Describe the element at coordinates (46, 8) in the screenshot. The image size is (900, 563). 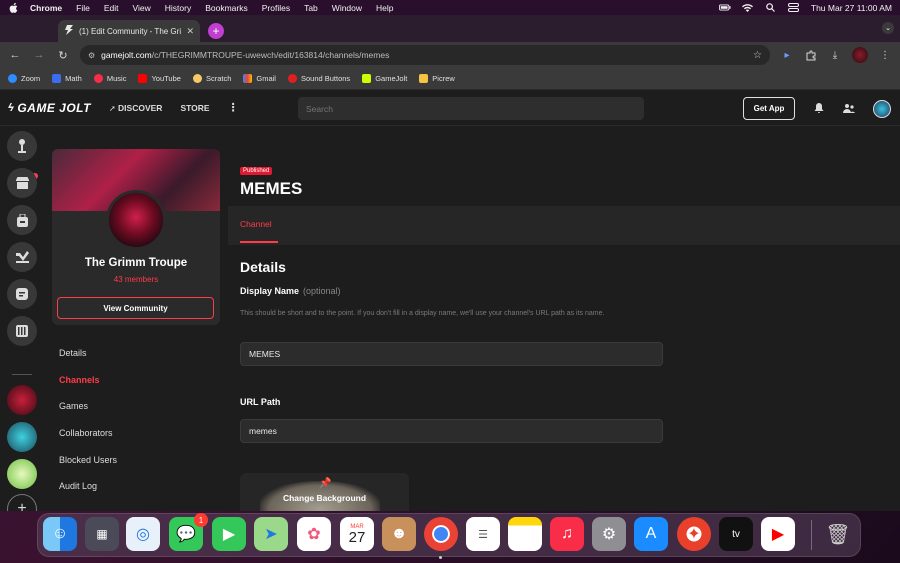
I see `menu-app-name: Chrome` at that location.